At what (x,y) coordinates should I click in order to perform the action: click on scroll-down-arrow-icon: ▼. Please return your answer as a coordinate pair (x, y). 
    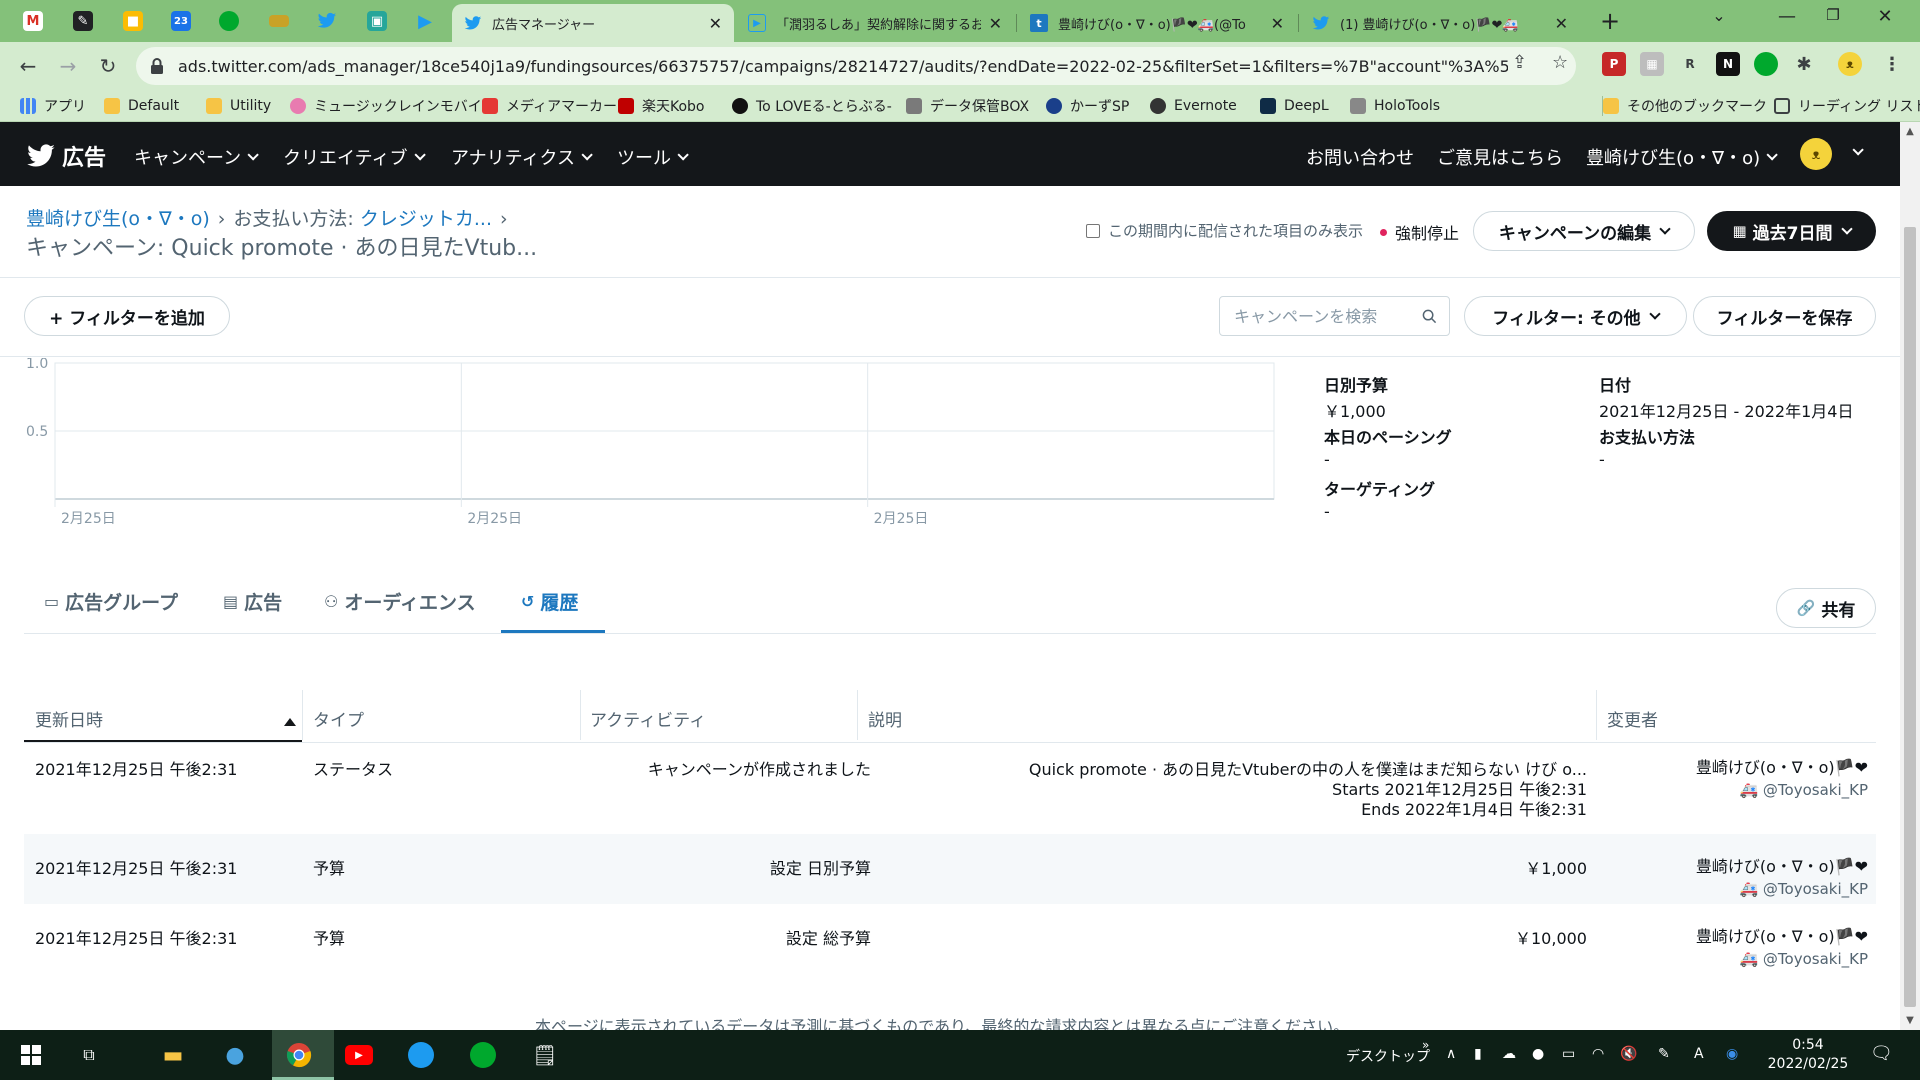
    Looking at the image, I should click on (1910, 1020).